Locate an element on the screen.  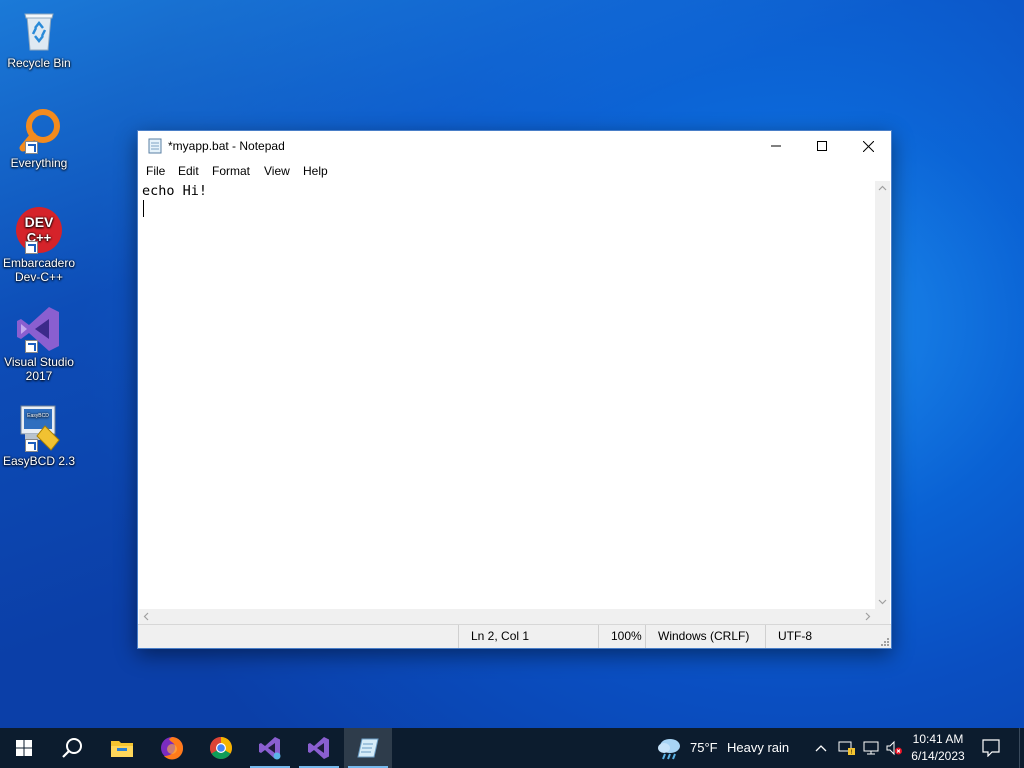
desktop-icon-label-line2: Dev-C++ is located at coordinates (39, 277).